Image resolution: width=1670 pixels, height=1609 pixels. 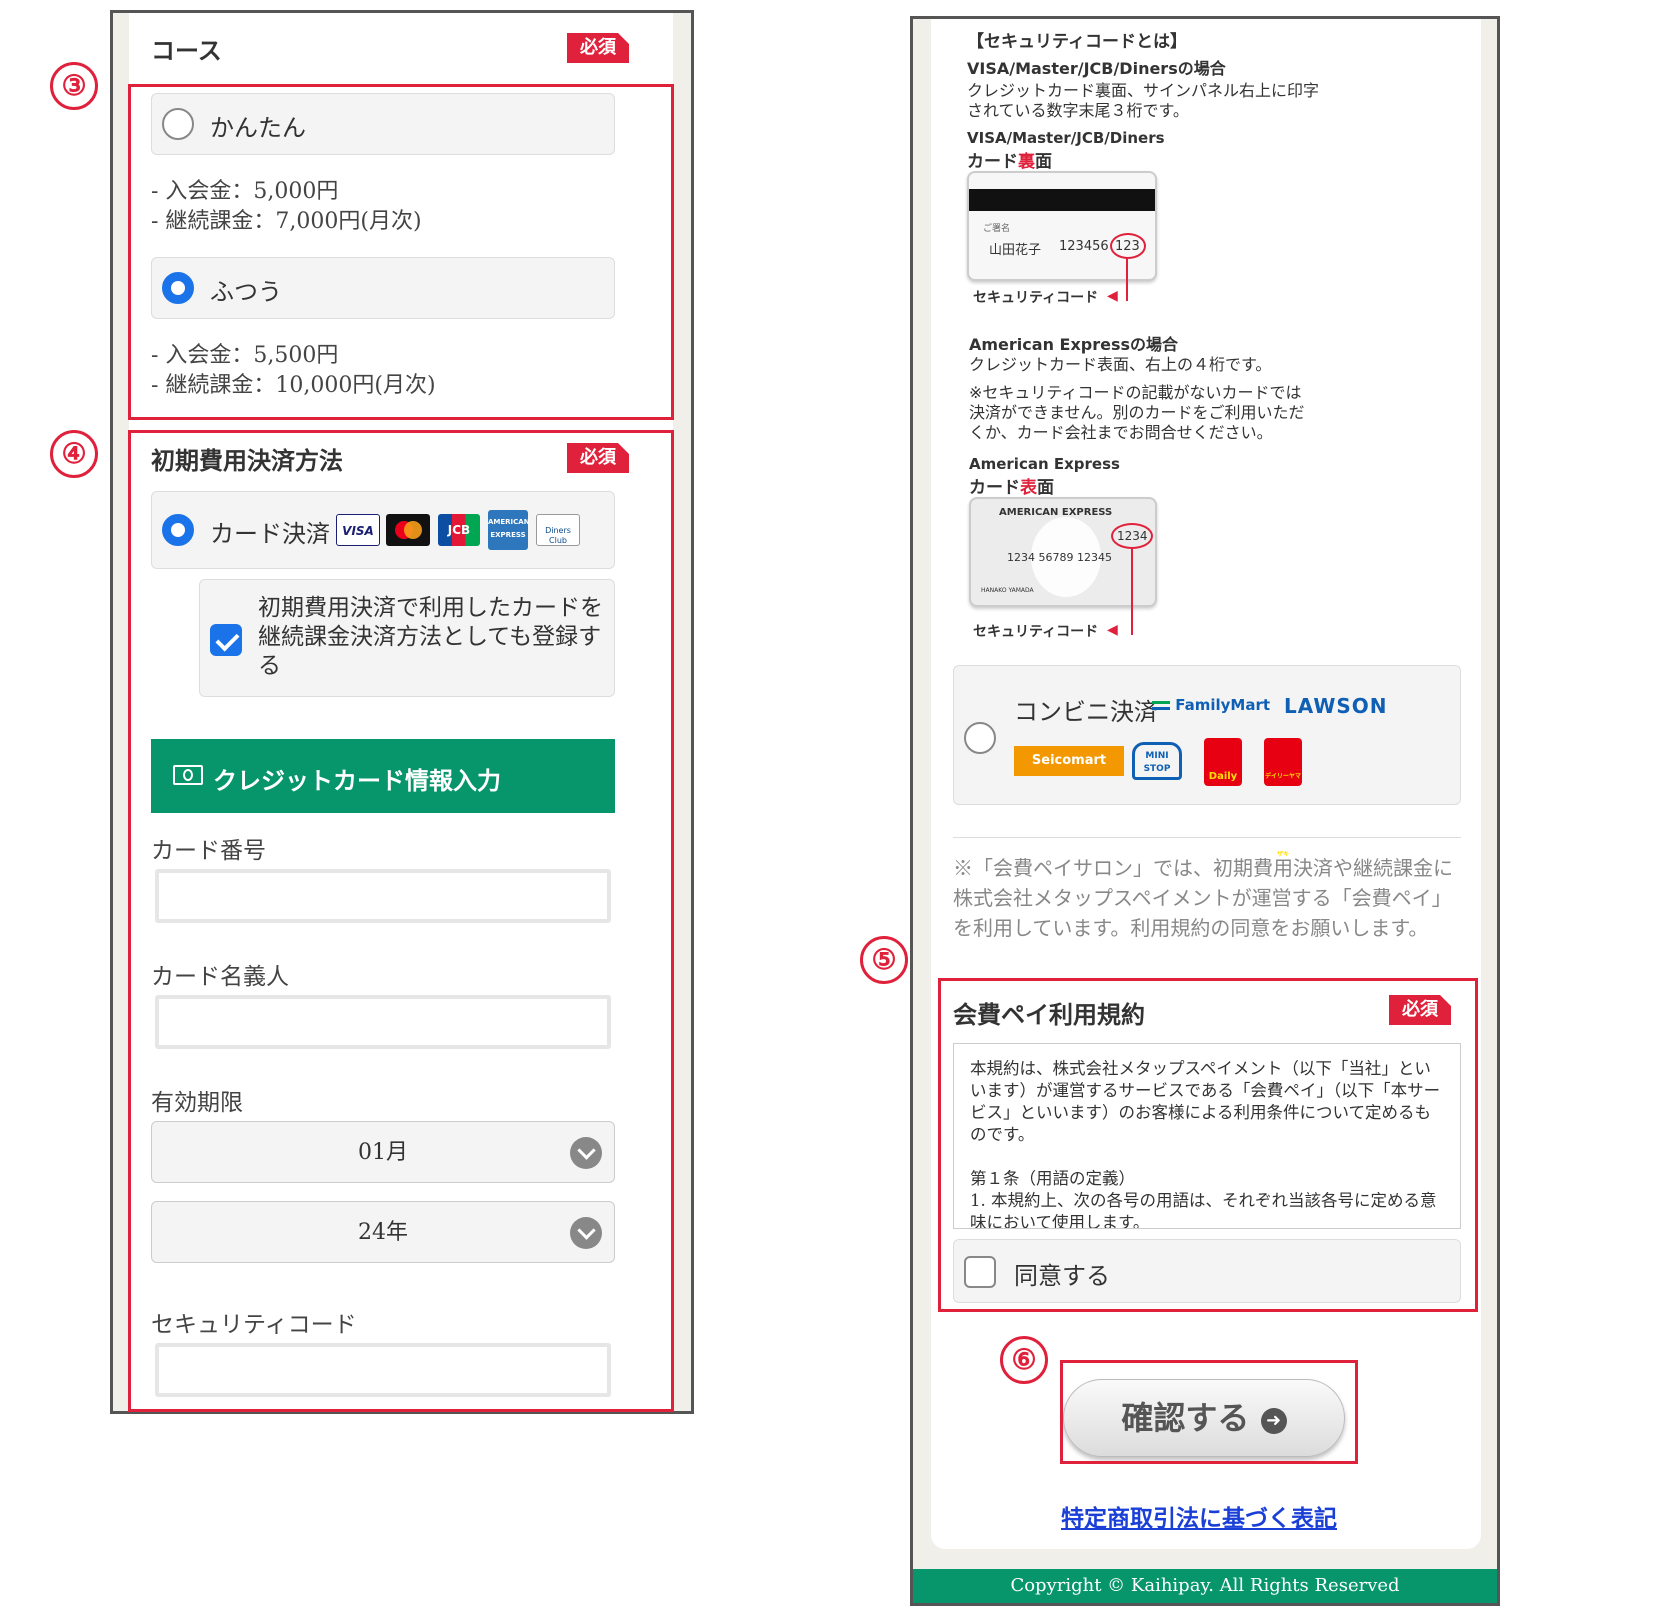 I want to click on amex-security-code-caption: セキュリティコード, so click(x=1036, y=632).